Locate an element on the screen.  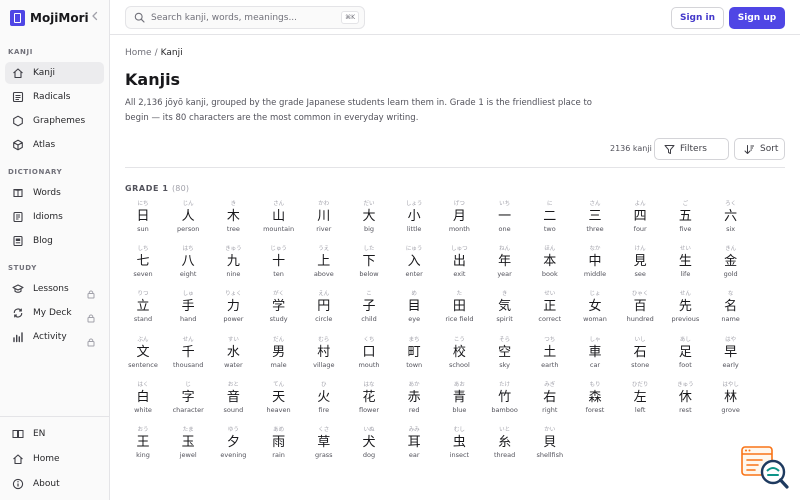
sidebar-item-my-deck: My Deck is located at coordinates (54, 313).